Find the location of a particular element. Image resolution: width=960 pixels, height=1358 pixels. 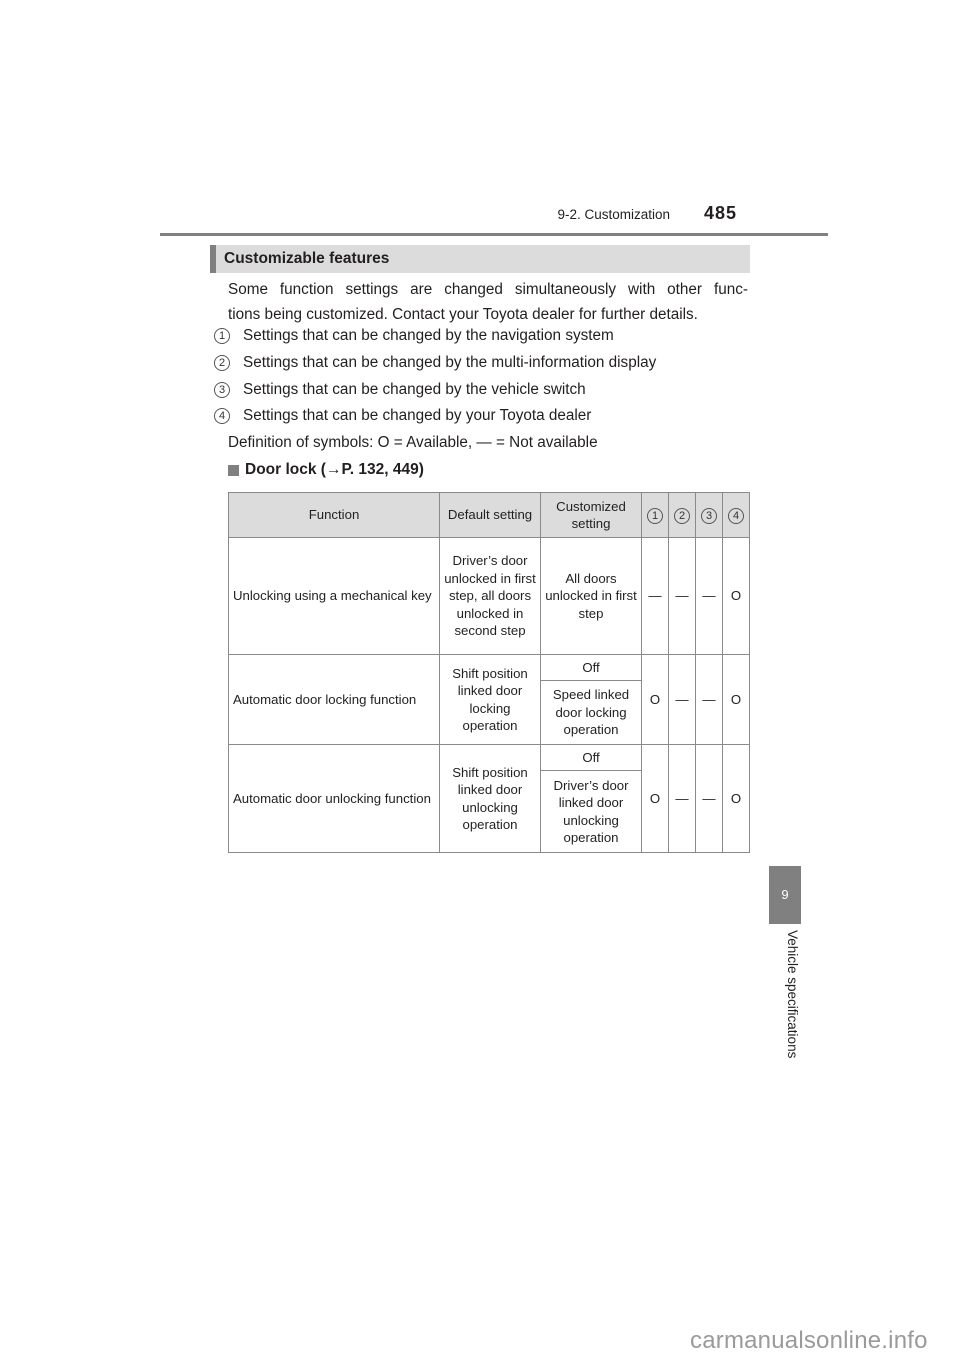

header-col-1: 1 is located at coordinates (655, 515).